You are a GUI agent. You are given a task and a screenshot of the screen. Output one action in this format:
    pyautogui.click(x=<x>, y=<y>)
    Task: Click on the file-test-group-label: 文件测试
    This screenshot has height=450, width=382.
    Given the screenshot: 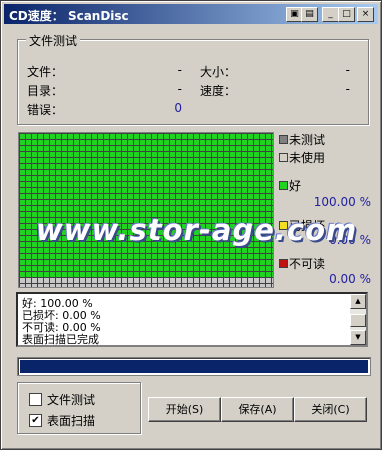 What is the action you would take?
    pyautogui.click(x=53, y=40)
    